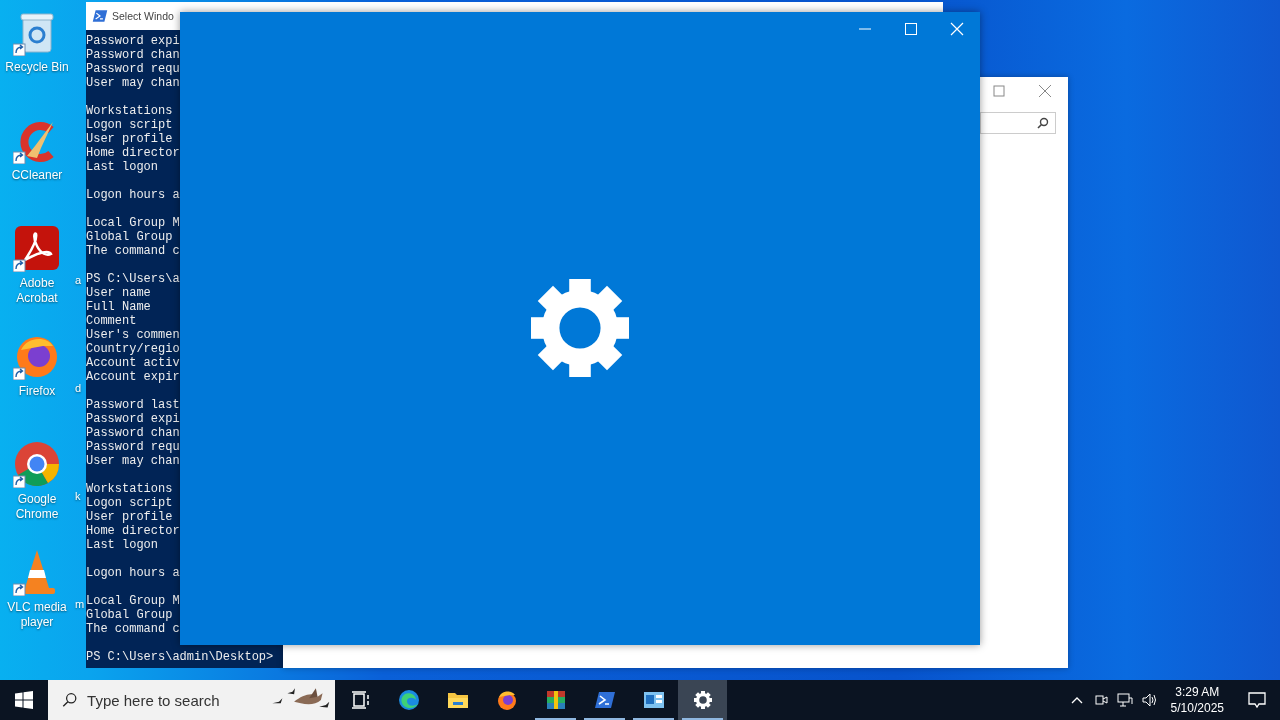 The width and height of the screenshot is (1280, 720). What do you see at coordinates (24, 700) in the screenshot?
I see `start-icon` at bounding box center [24, 700].